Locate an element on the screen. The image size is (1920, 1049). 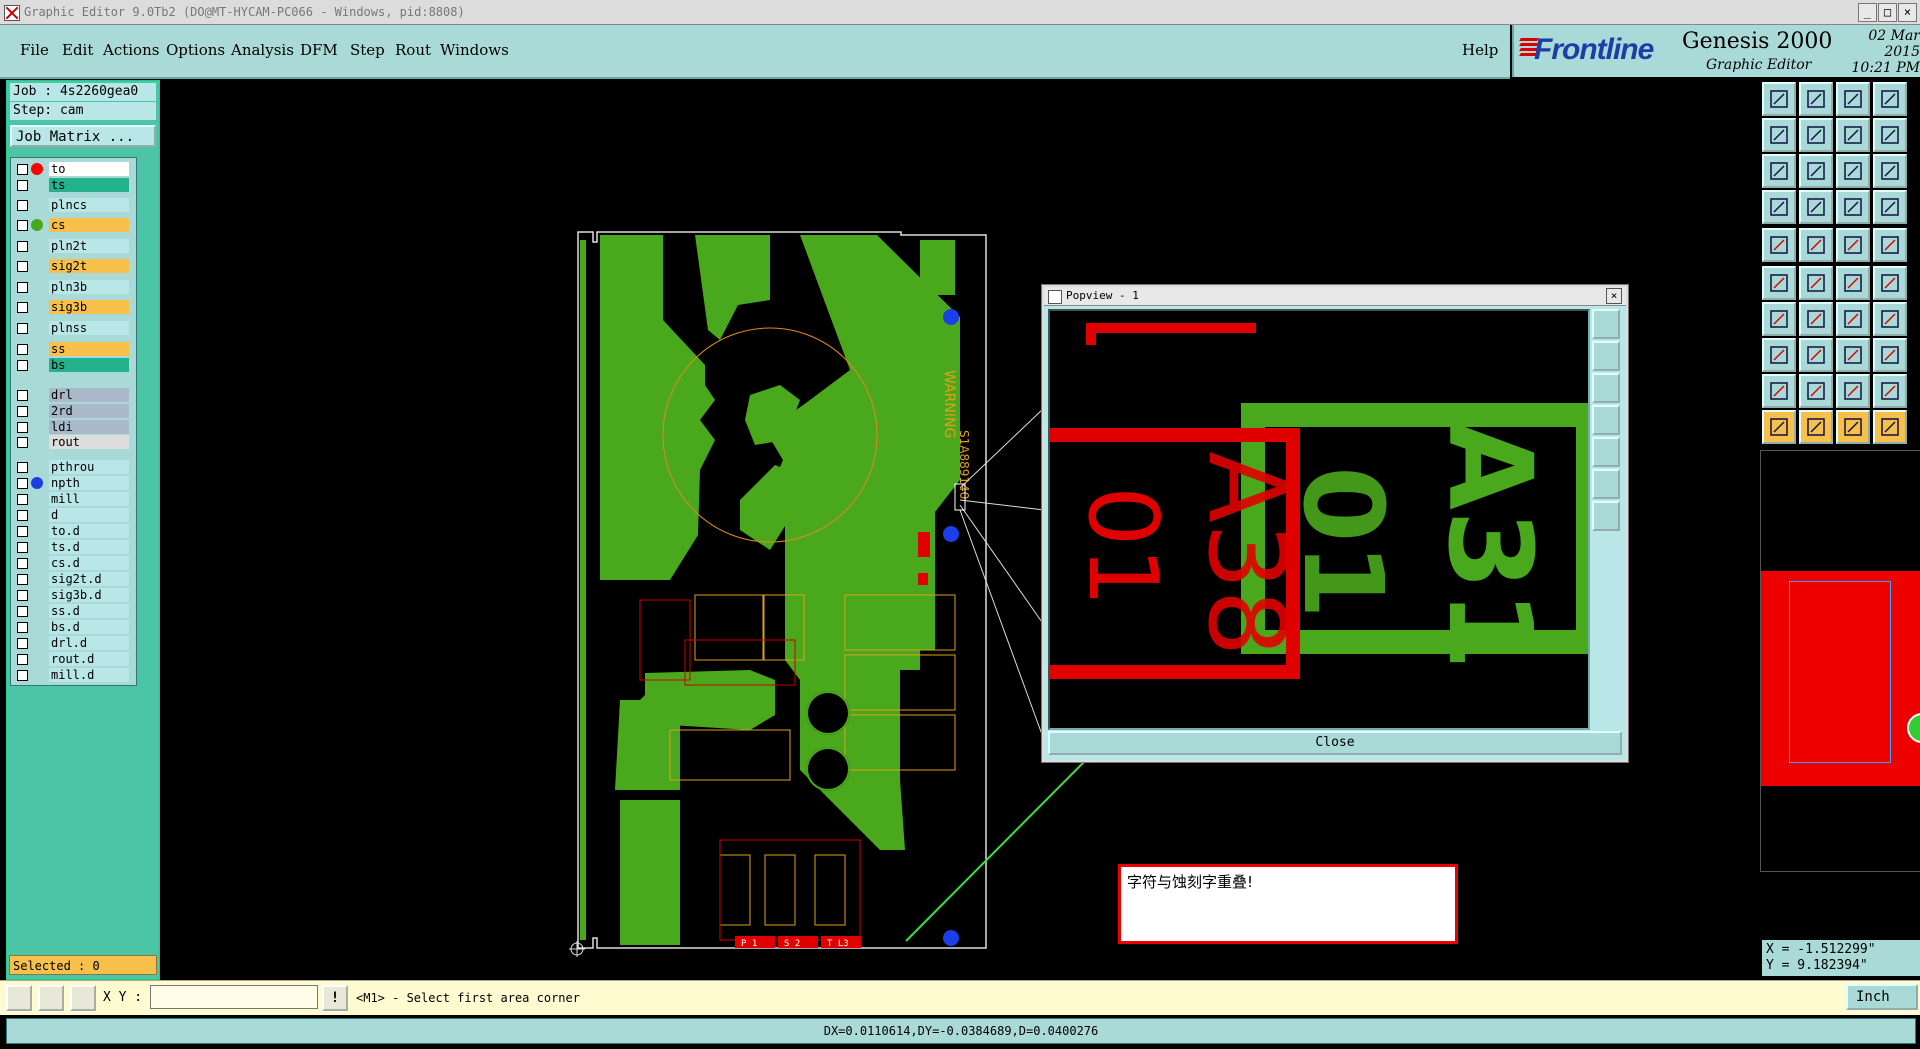
units-button: Inch is located at coordinates (1882, 997).